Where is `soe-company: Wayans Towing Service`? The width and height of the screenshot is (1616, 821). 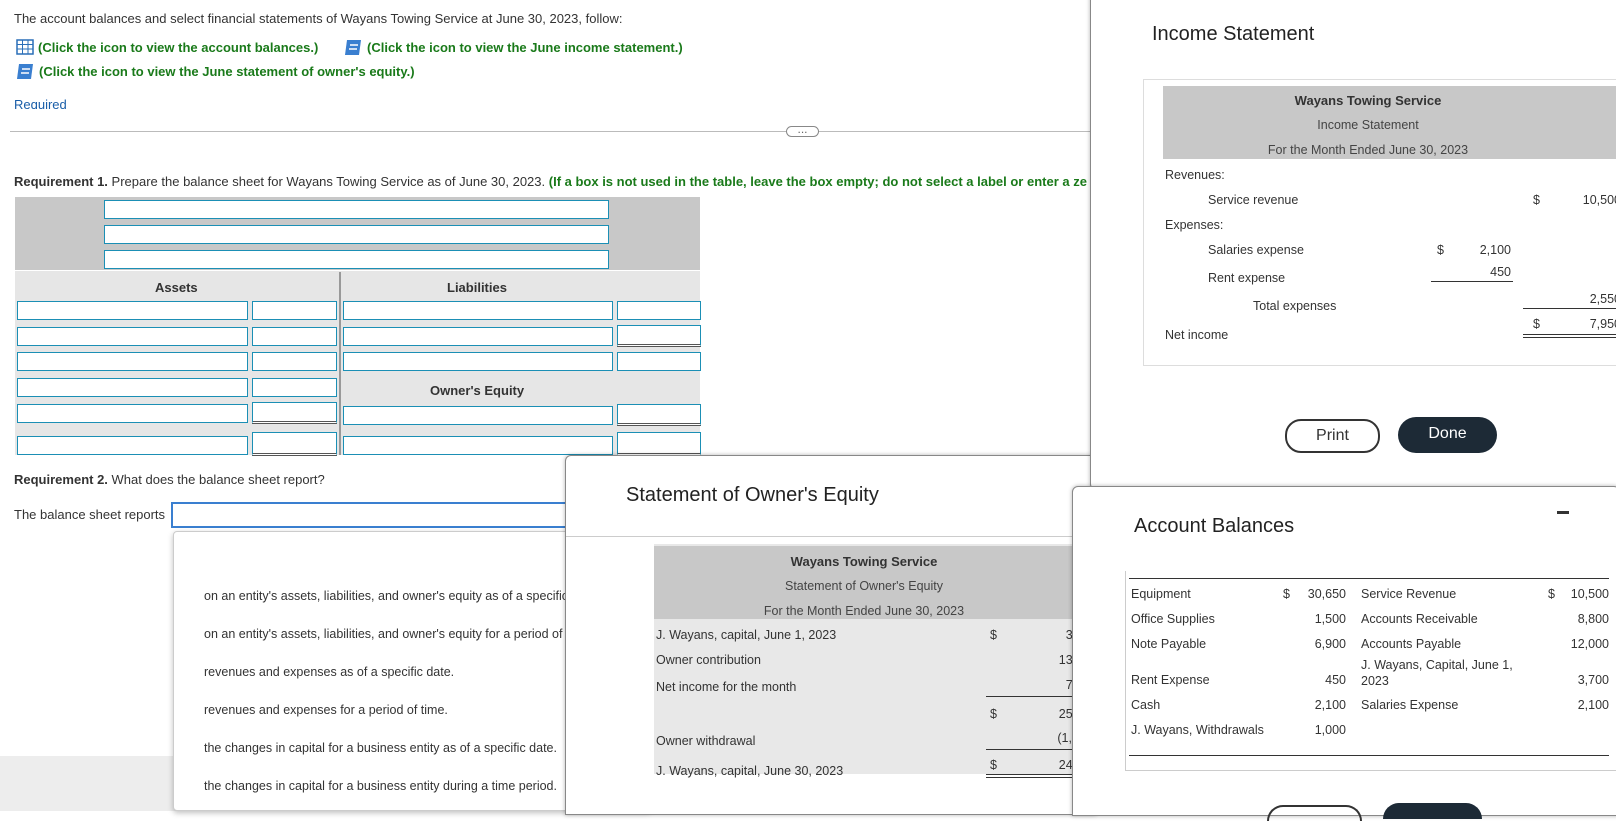 soe-company: Wayans Towing Service is located at coordinates (864, 561).